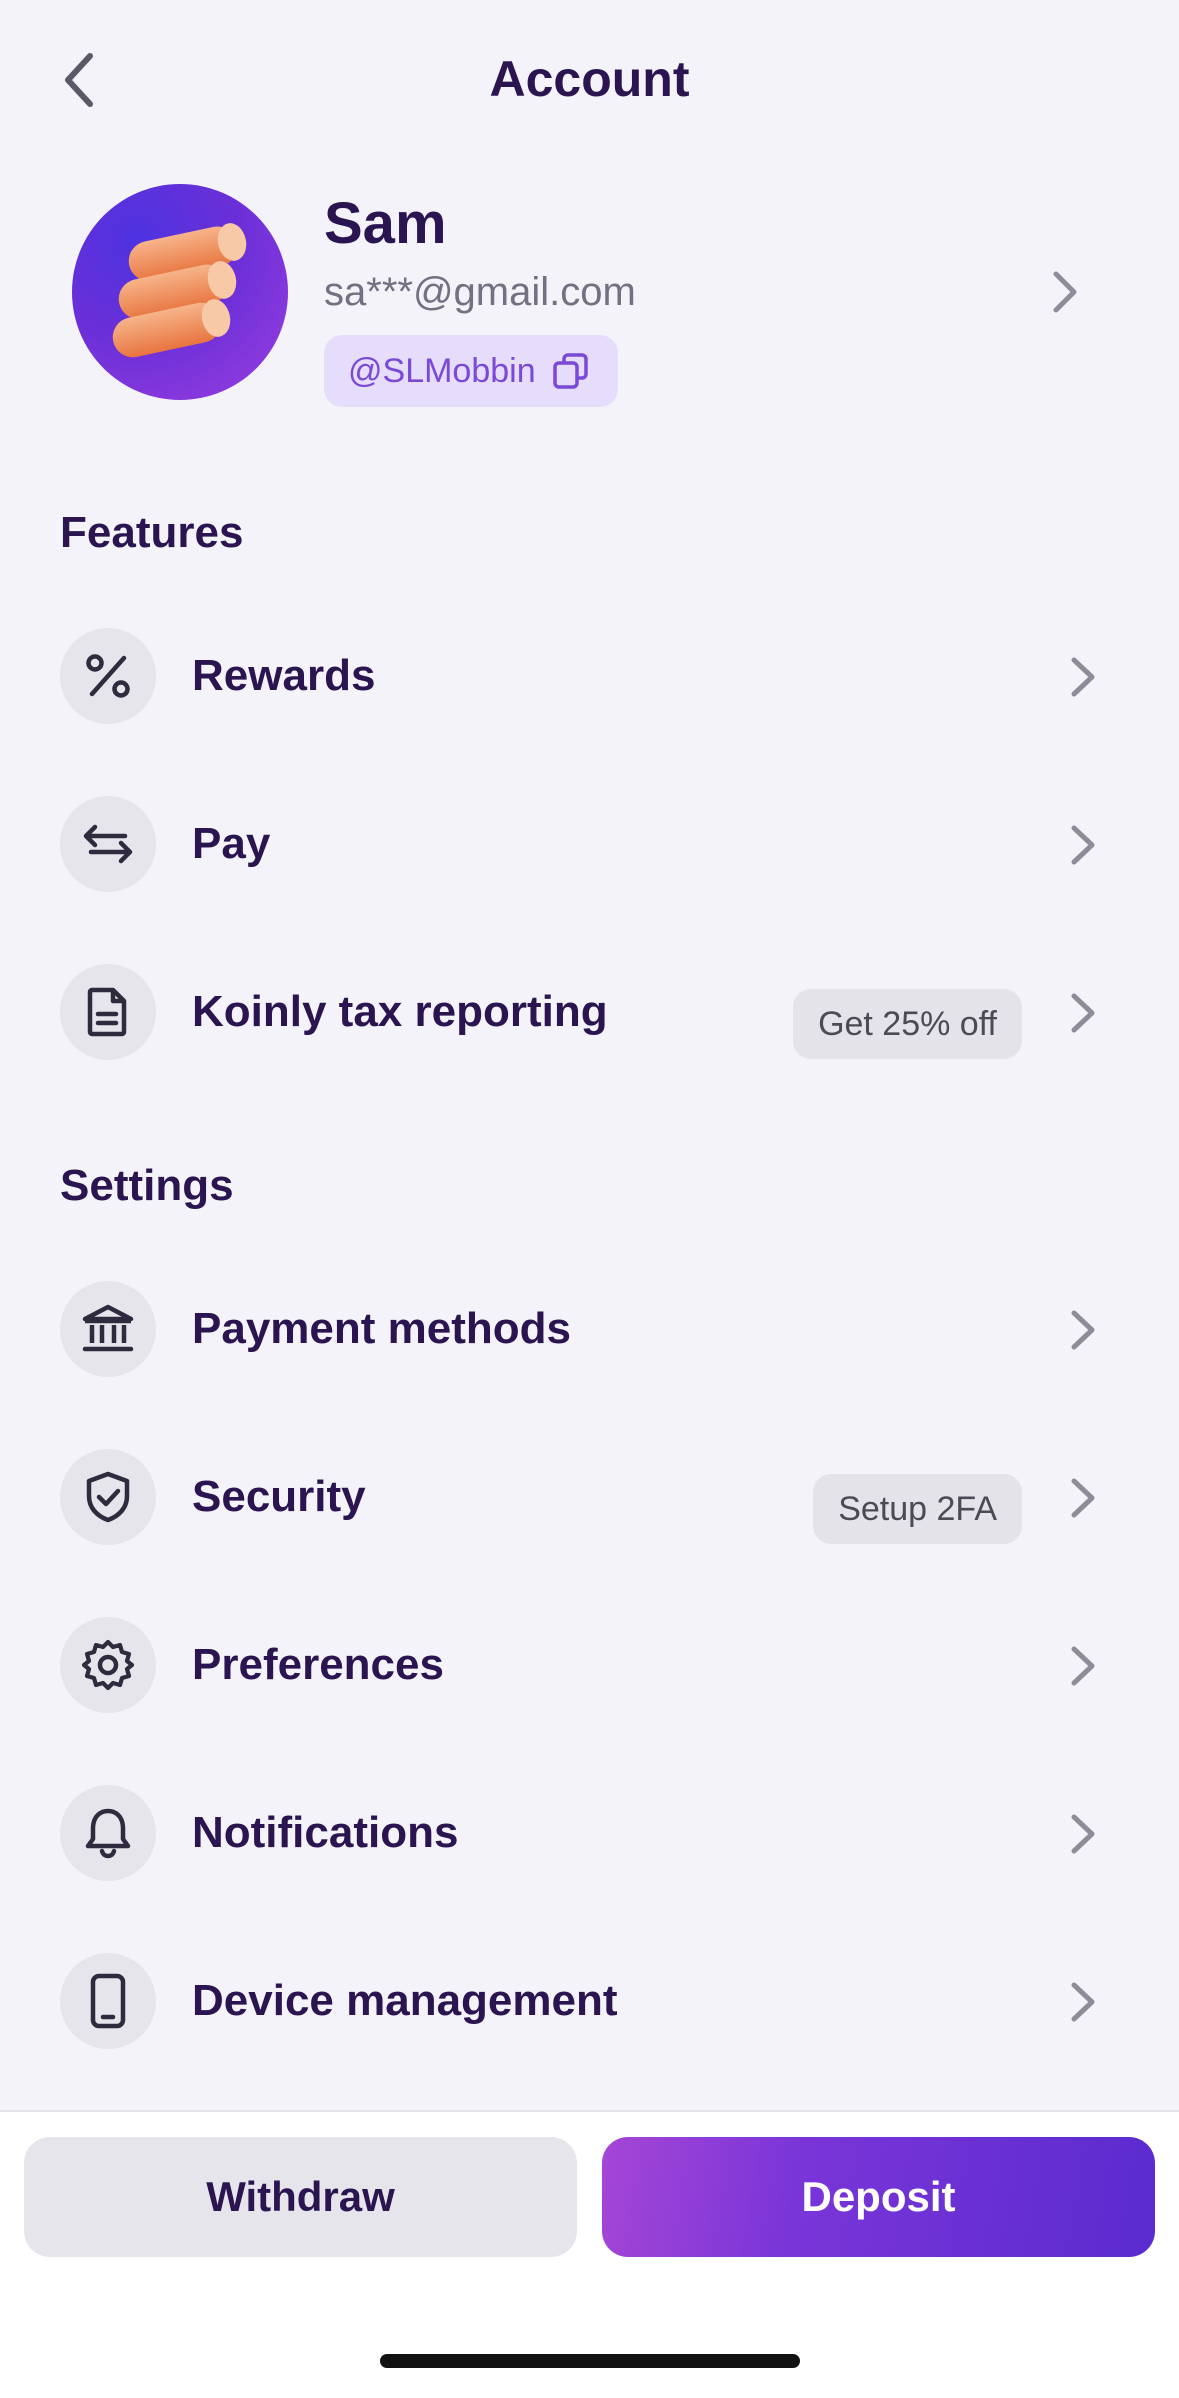 The image size is (1179, 2398). I want to click on features-item-label: Pay, so click(231, 843).